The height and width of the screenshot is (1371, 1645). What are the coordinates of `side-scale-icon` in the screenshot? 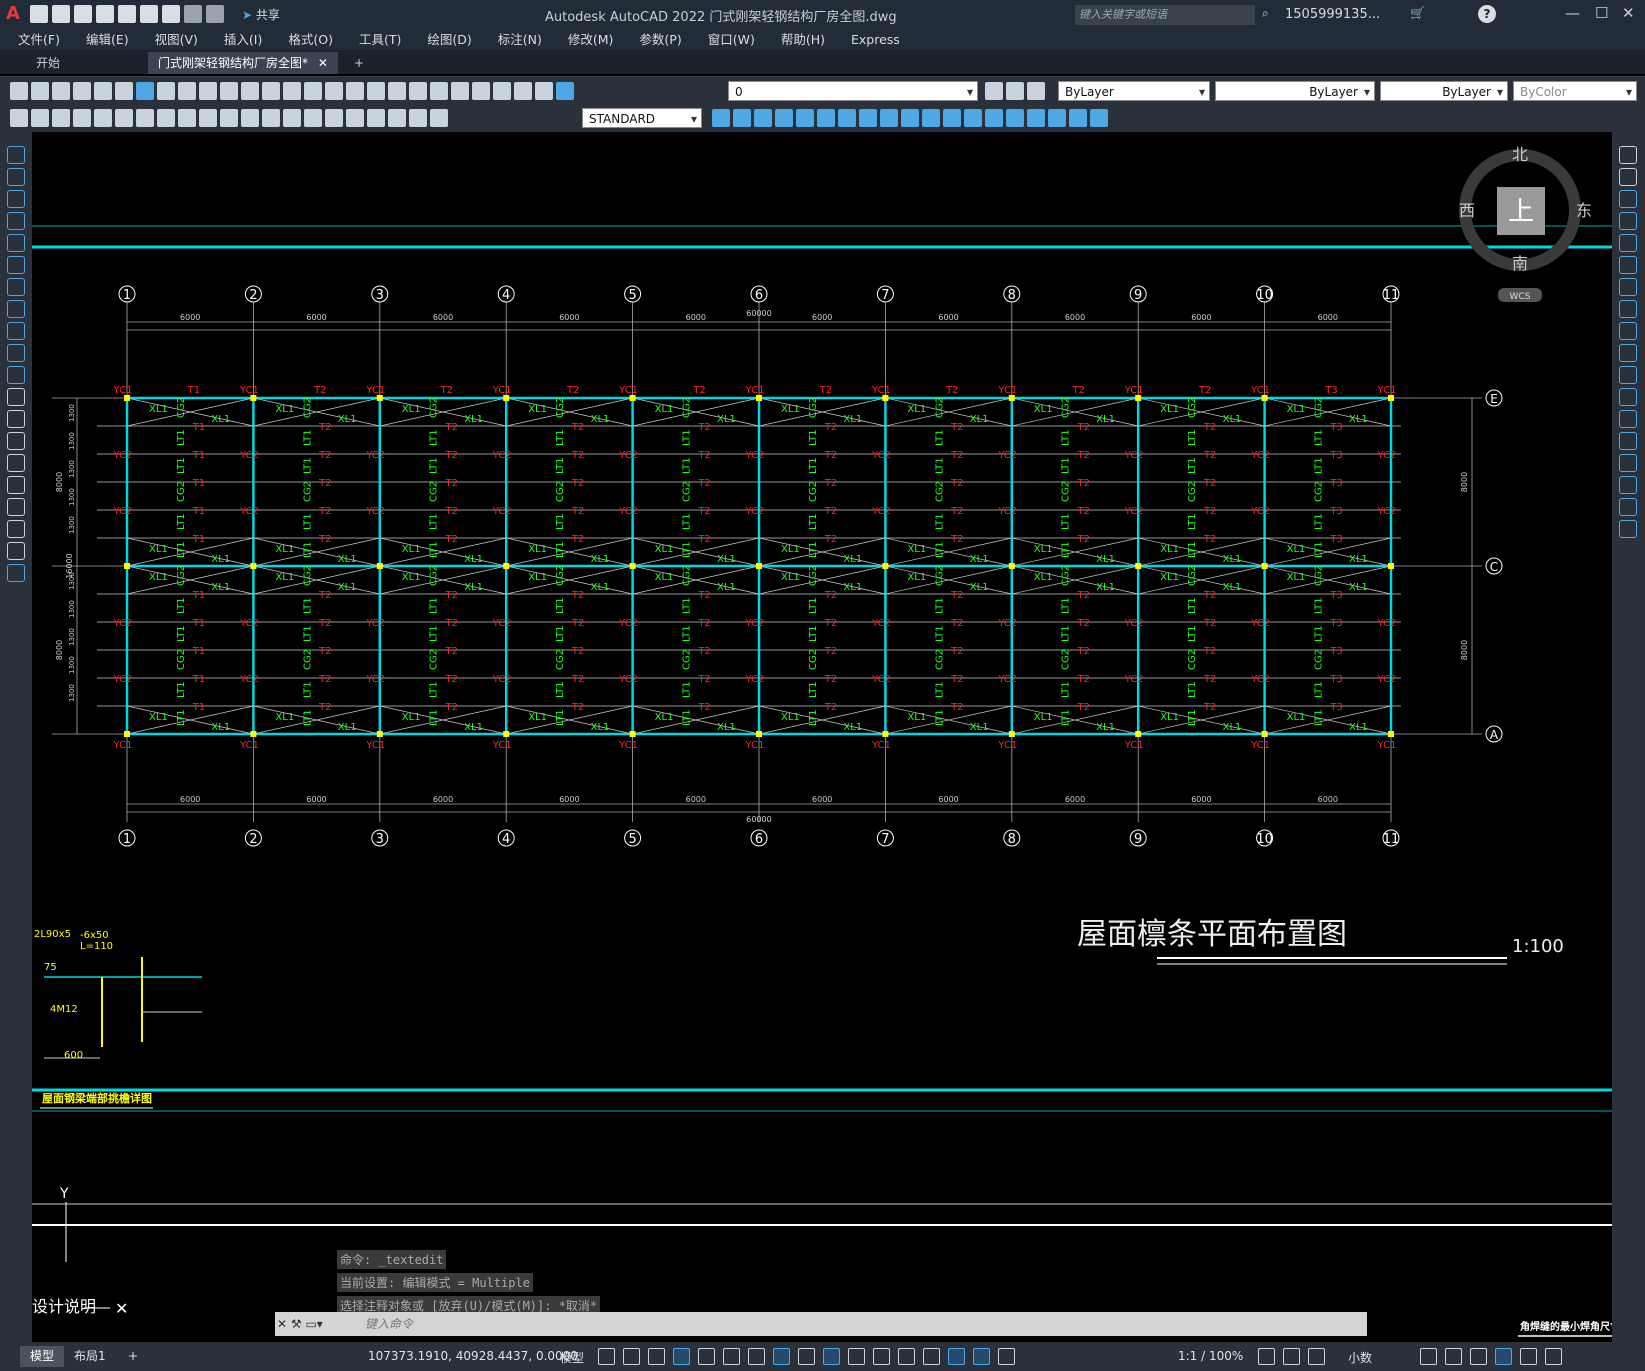 It's located at (1628, 309).